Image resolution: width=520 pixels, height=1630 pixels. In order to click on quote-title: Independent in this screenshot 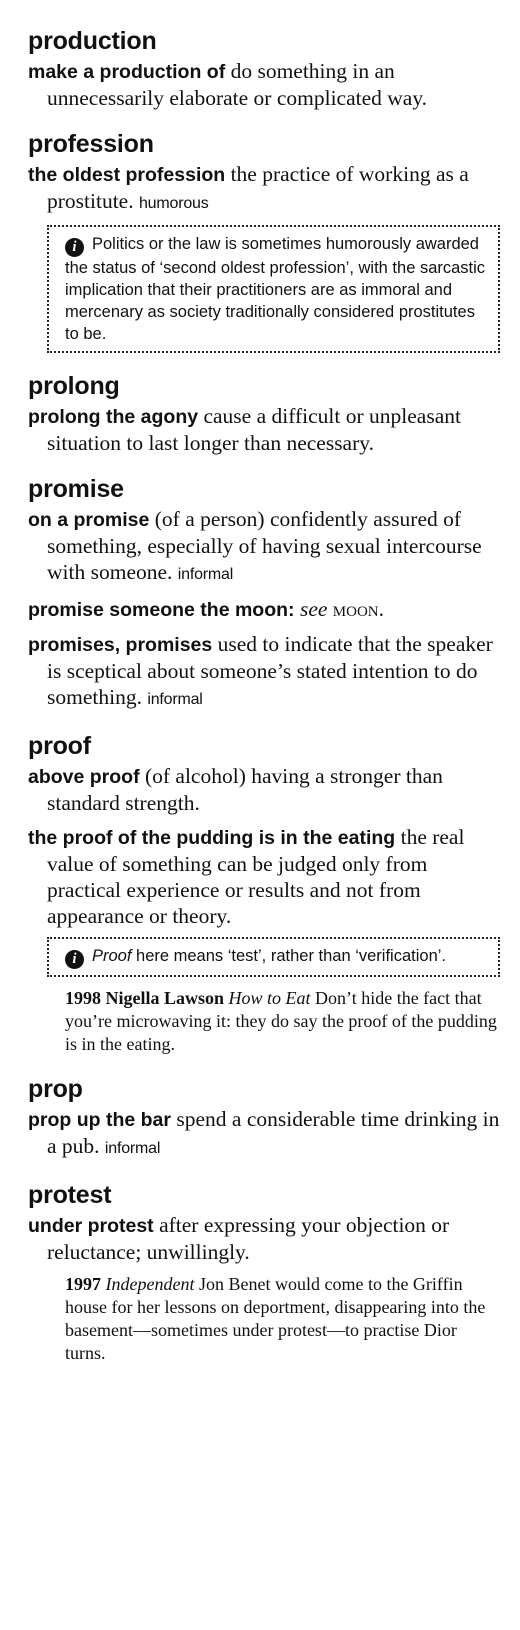, I will do `click(148, 1284)`.